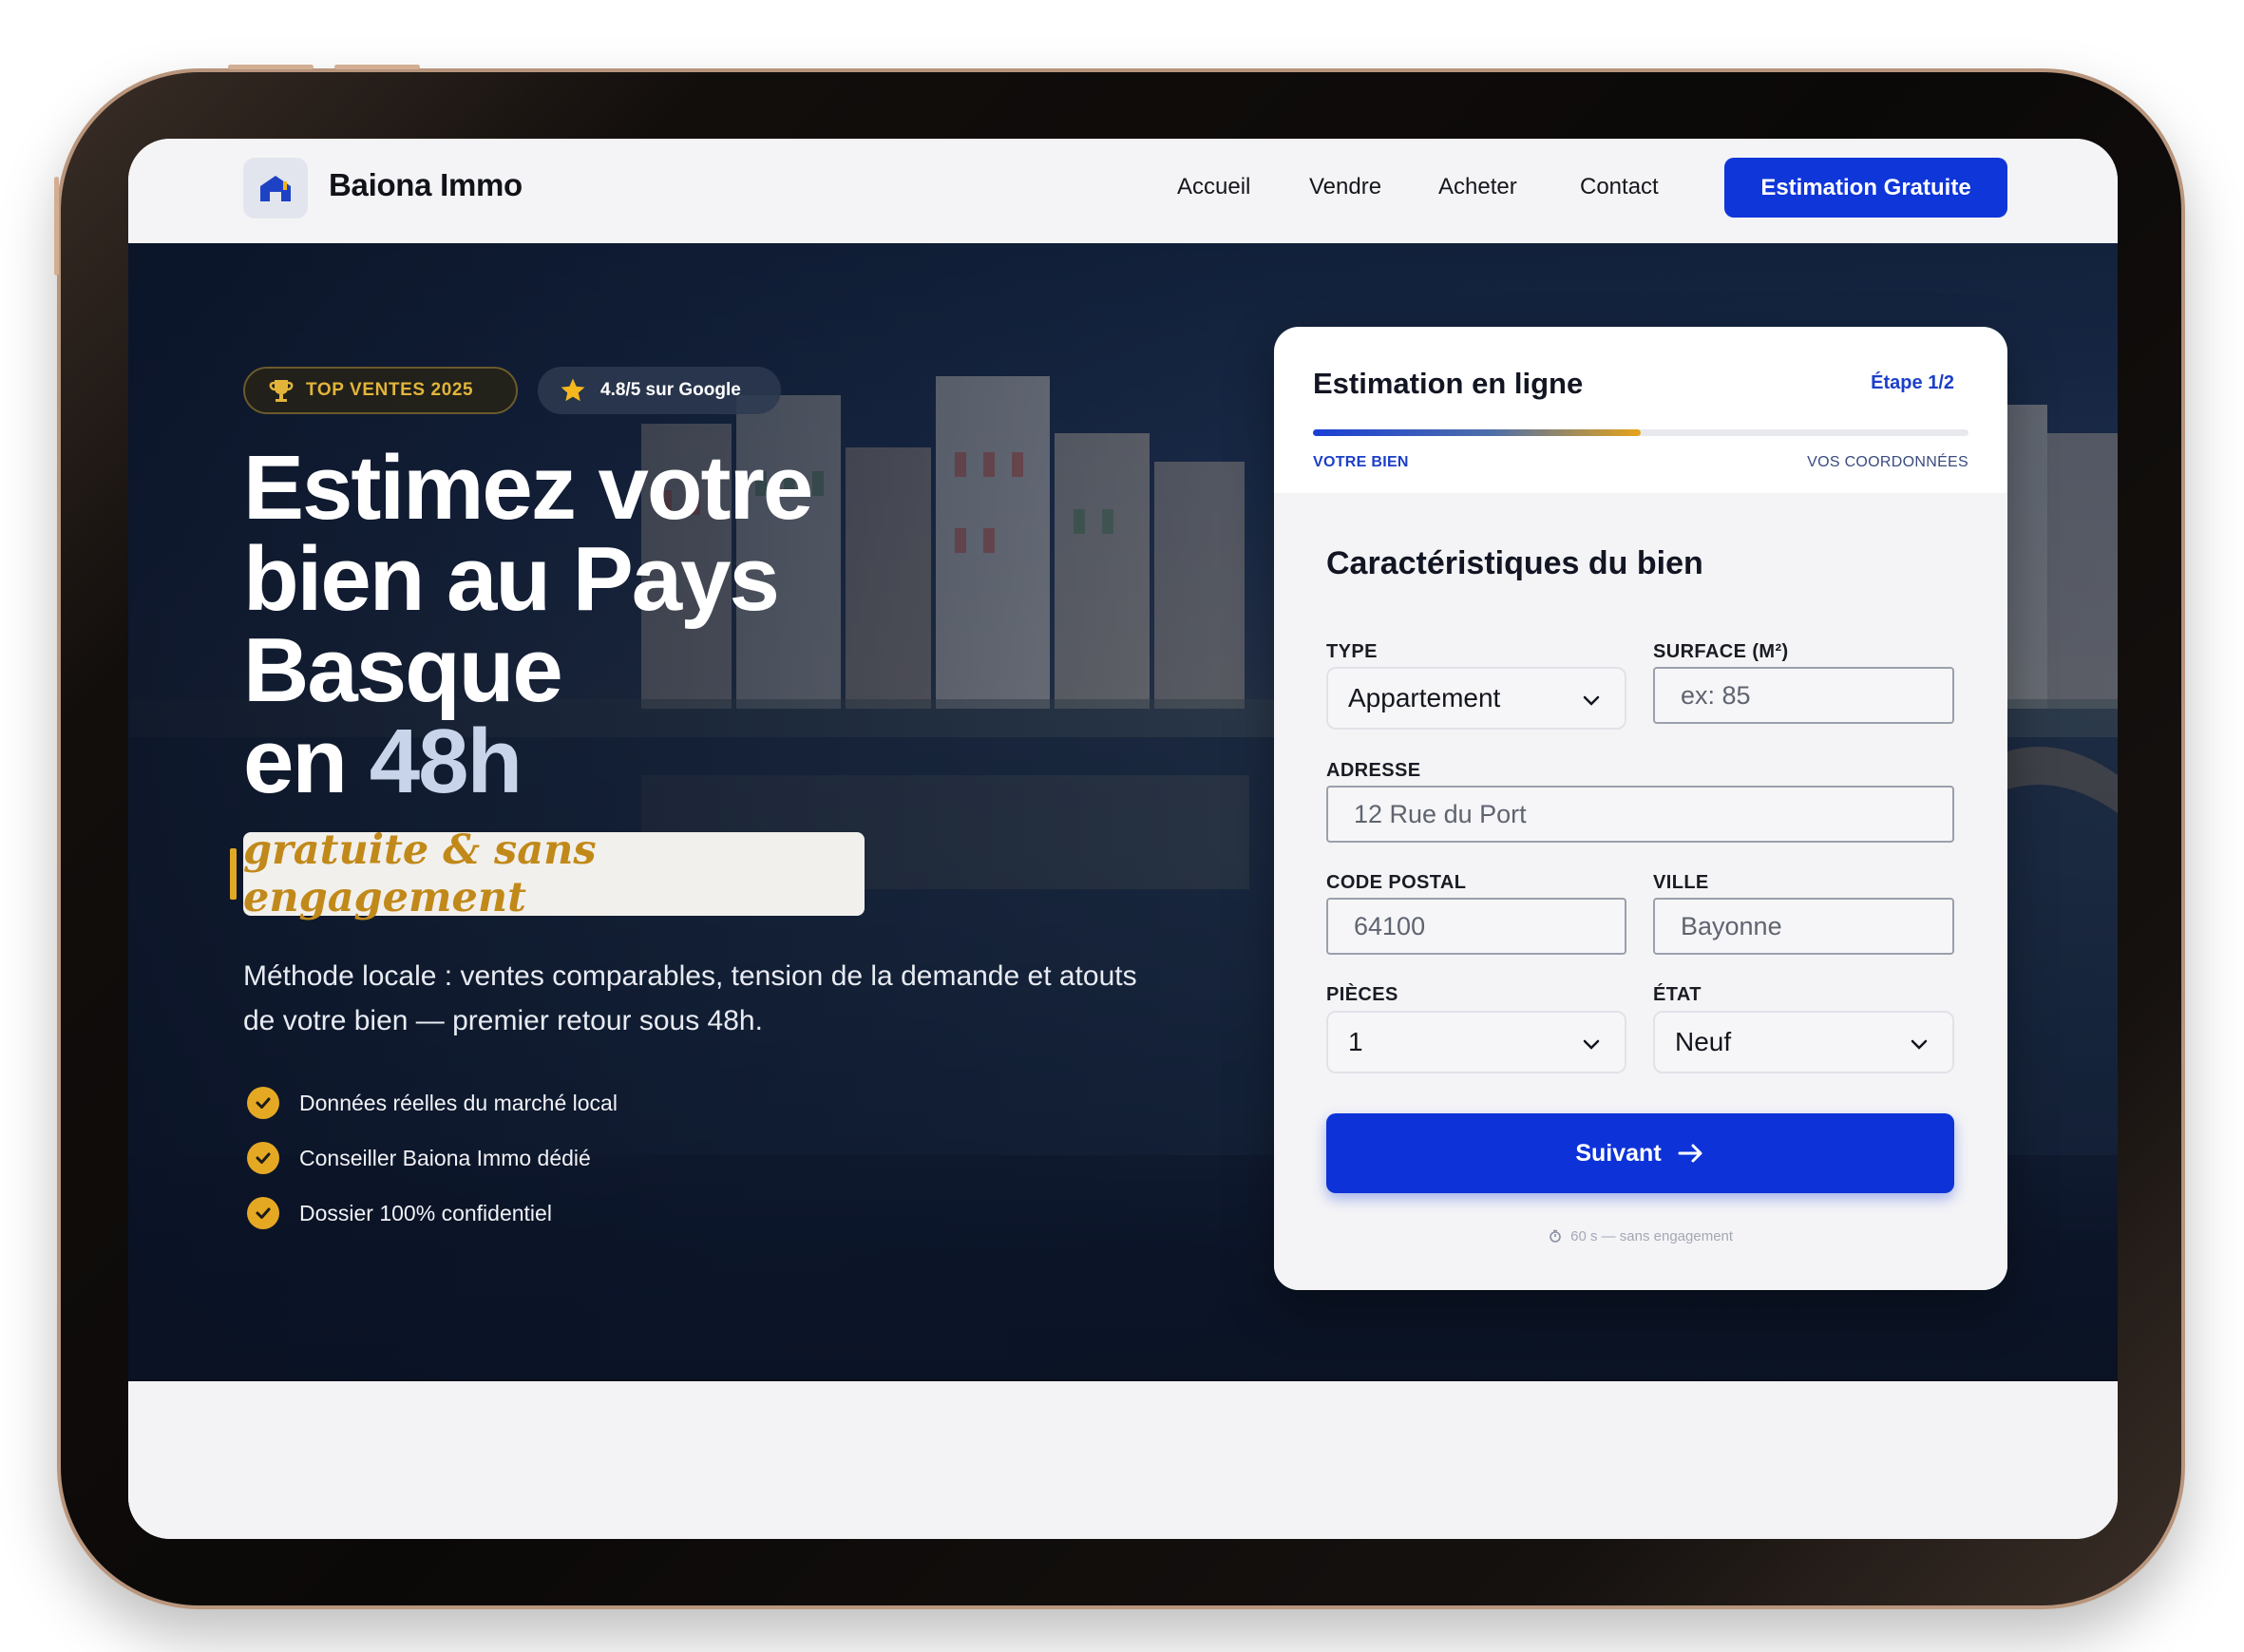  What do you see at coordinates (1865, 188) in the screenshot?
I see `estimation-cta-button: Estimation Gratuite` at bounding box center [1865, 188].